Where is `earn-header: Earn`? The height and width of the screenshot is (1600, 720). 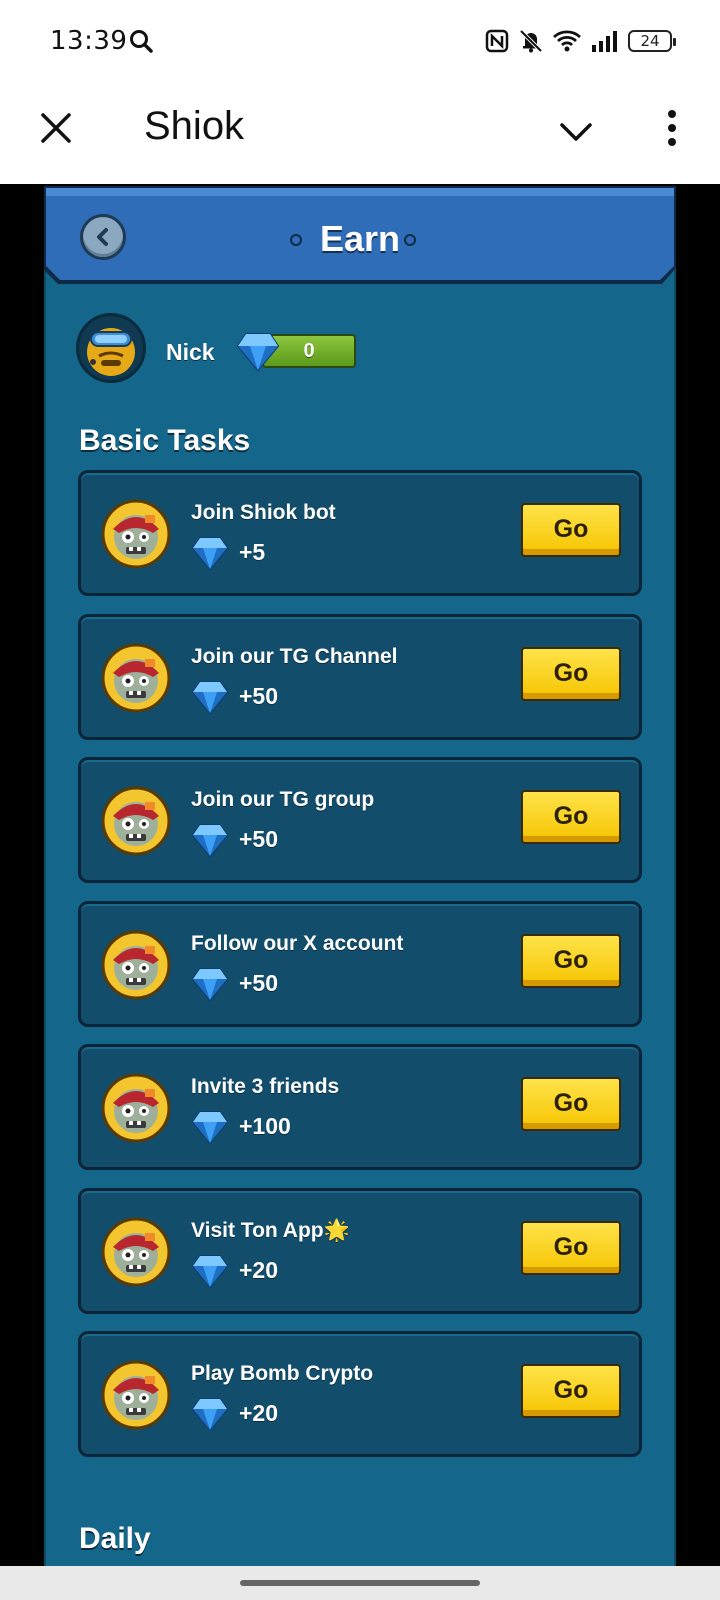 earn-header: Earn is located at coordinates (360, 239).